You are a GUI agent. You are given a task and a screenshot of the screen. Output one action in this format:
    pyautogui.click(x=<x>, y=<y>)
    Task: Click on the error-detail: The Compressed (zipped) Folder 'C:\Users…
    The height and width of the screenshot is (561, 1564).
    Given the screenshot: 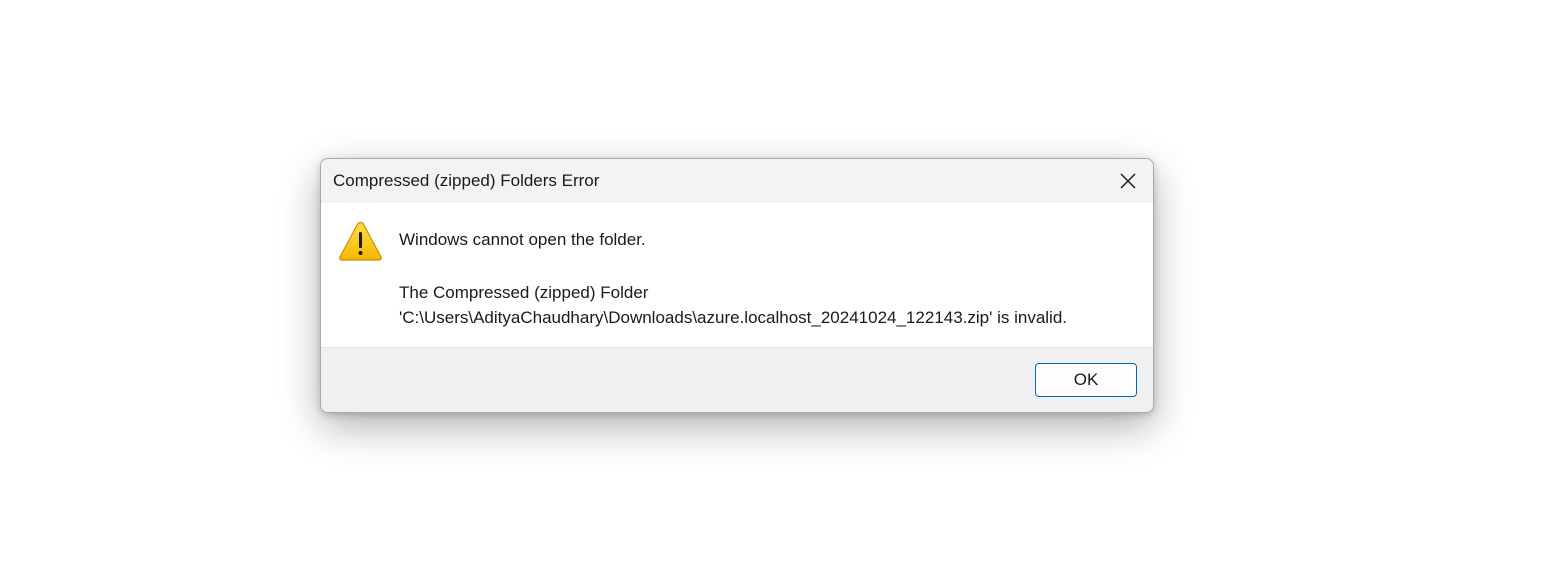 What is the action you would take?
    pyautogui.click(x=733, y=305)
    